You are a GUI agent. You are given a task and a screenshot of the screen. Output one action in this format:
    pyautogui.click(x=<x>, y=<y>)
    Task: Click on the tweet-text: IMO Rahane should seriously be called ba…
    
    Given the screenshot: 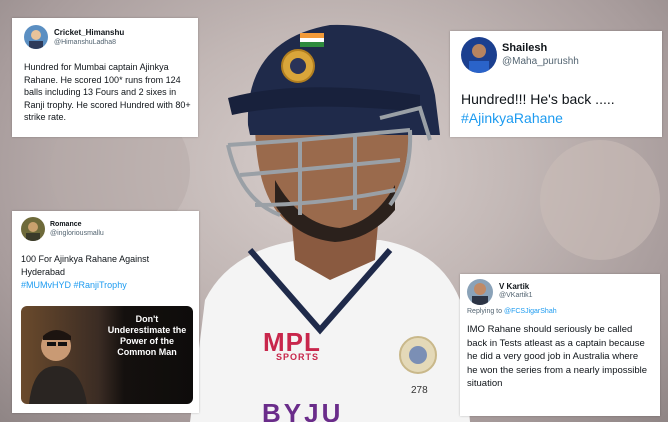 What is the action you would take?
    pyautogui.click(x=557, y=356)
    